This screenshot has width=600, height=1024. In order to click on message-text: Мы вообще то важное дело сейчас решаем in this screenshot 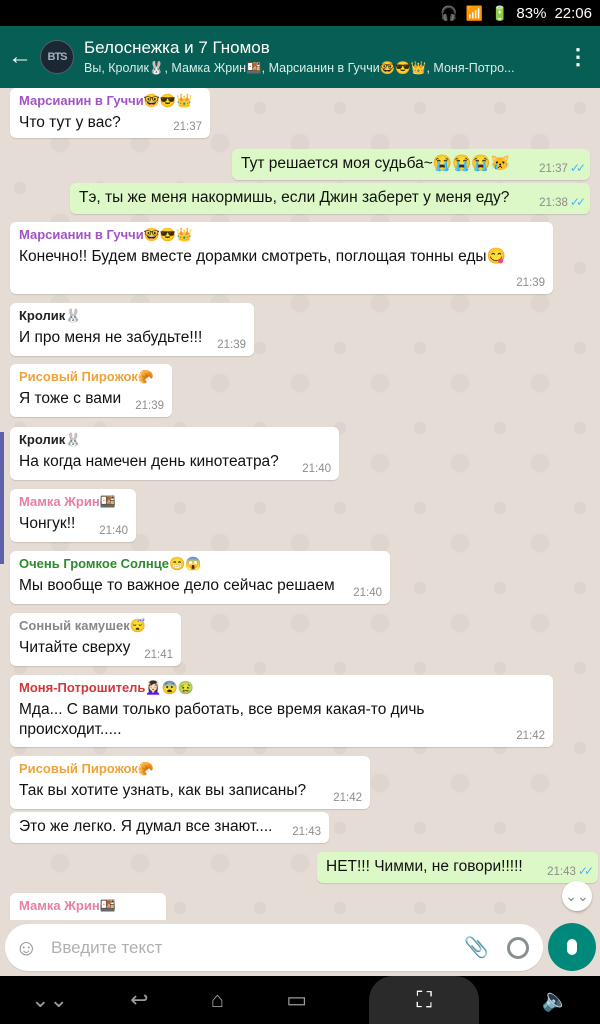, I will do `click(177, 585)`.